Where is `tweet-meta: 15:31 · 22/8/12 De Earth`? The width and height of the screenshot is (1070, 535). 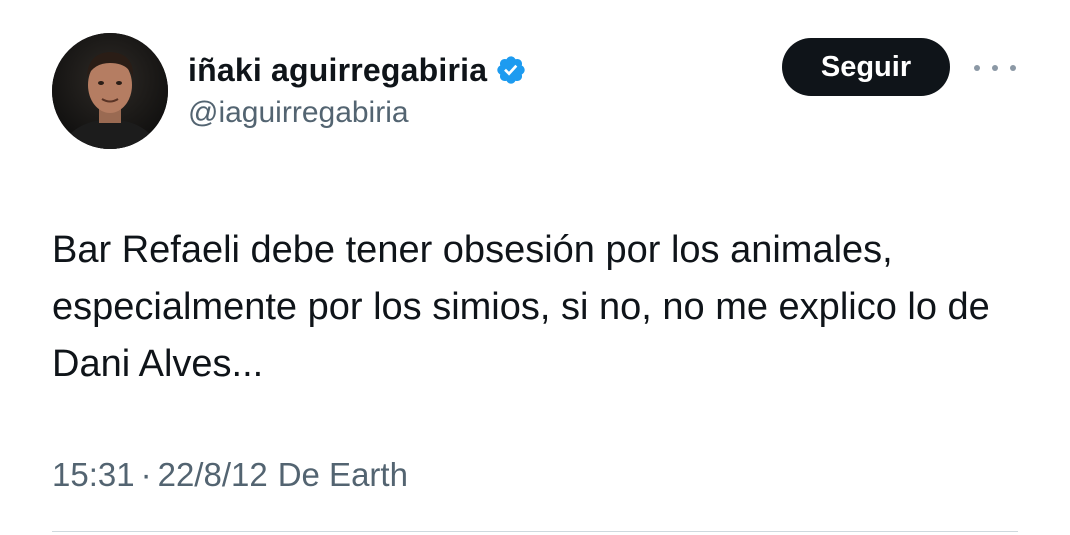 tweet-meta: 15:31 · 22/8/12 De Earth is located at coordinates (230, 475).